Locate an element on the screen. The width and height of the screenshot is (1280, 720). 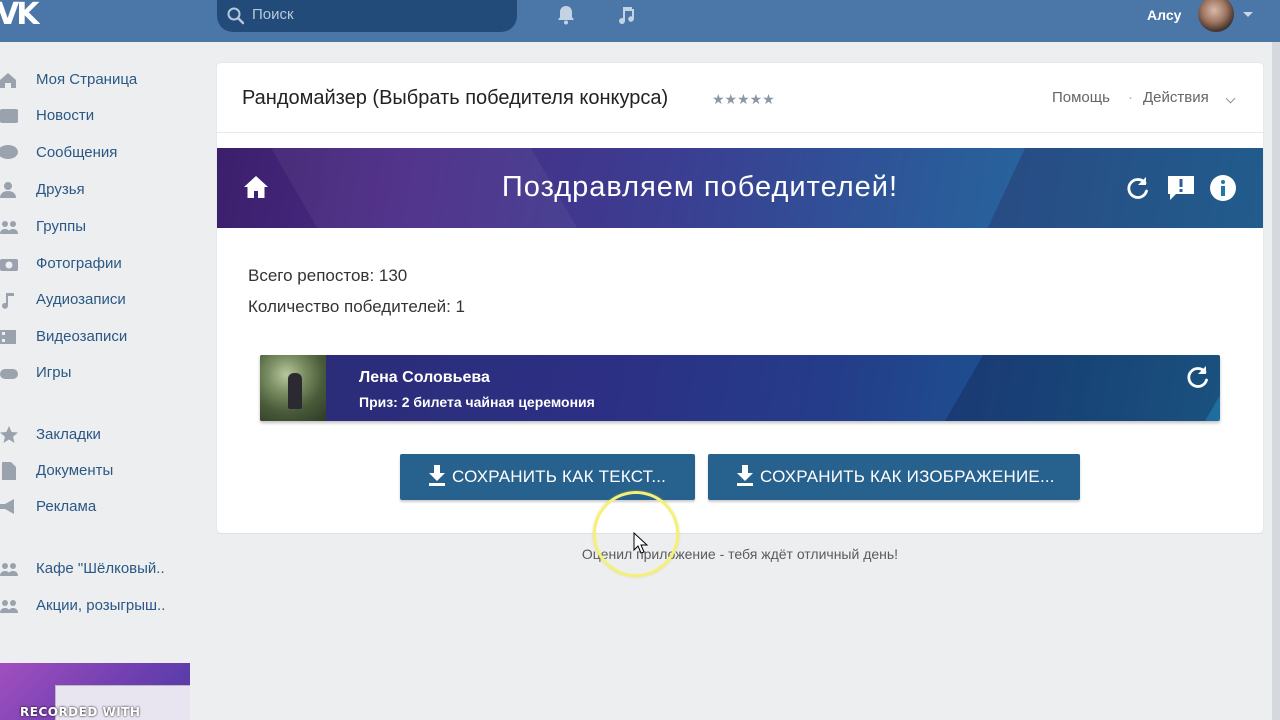
sidebar-item-label: Документы is located at coordinates (75, 470).